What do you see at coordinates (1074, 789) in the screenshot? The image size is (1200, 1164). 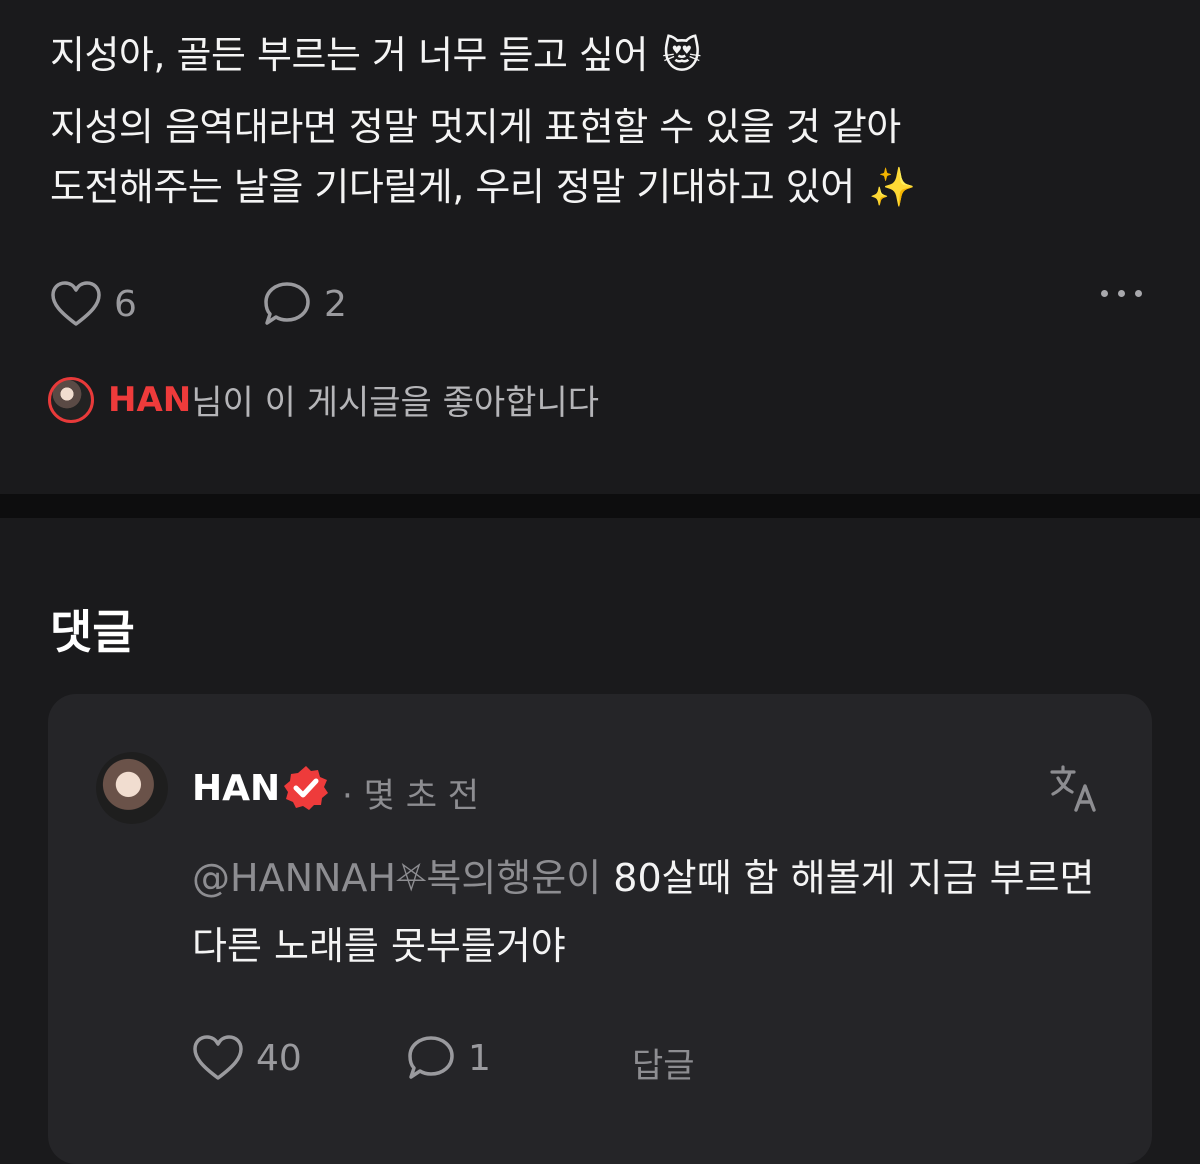 I see `translate-icon` at bounding box center [1074, 789].